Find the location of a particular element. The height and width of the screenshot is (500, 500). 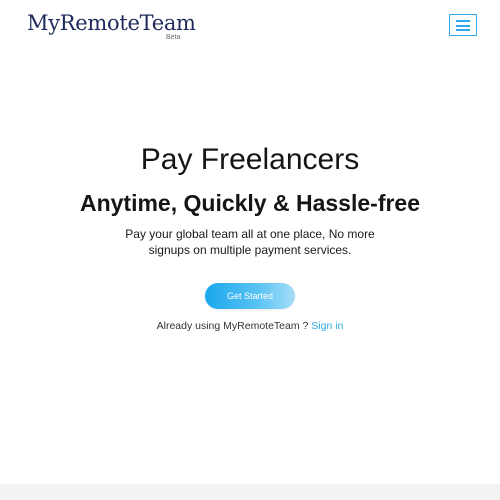

get-started-button: Get Started is located at coordinates (250, 296).